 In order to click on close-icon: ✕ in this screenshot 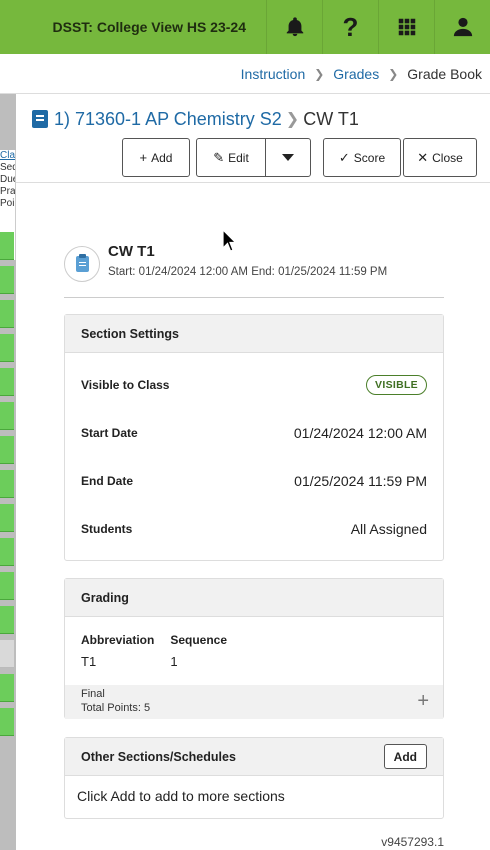, I will do `click(423, 157)`.